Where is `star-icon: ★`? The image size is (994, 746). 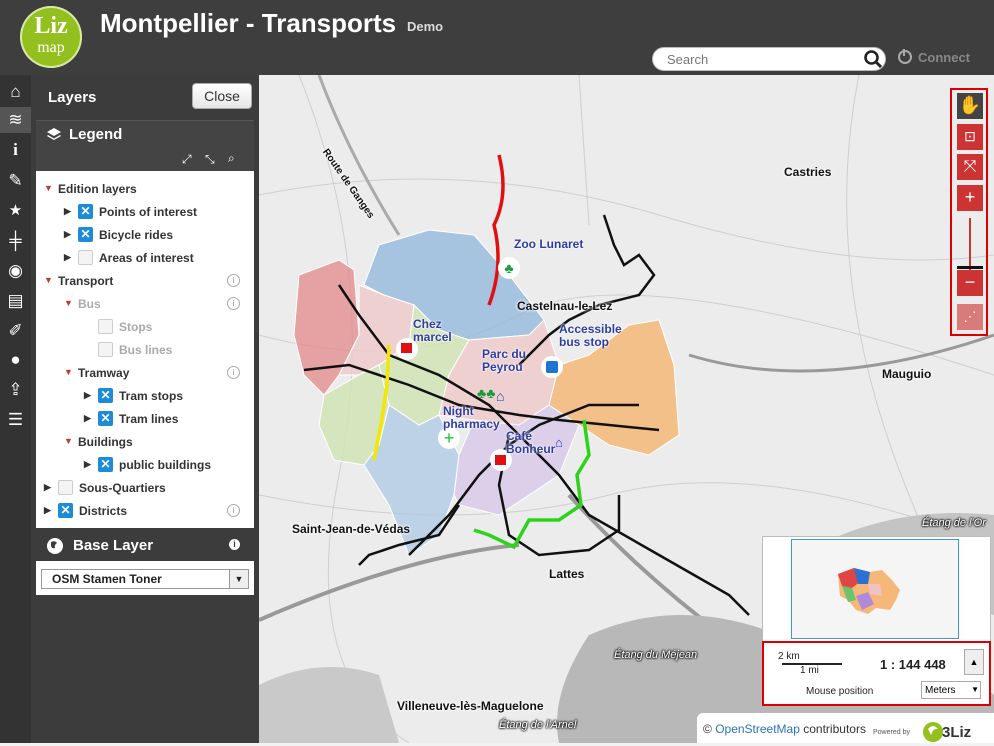
star-icon: ★ is located at coordinates (15, 211).